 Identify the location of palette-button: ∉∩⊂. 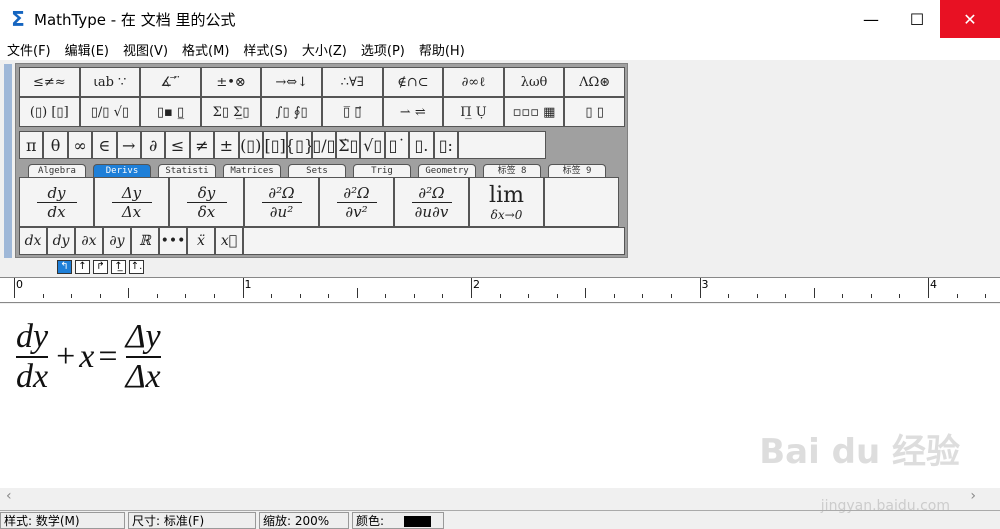
(413, 82).